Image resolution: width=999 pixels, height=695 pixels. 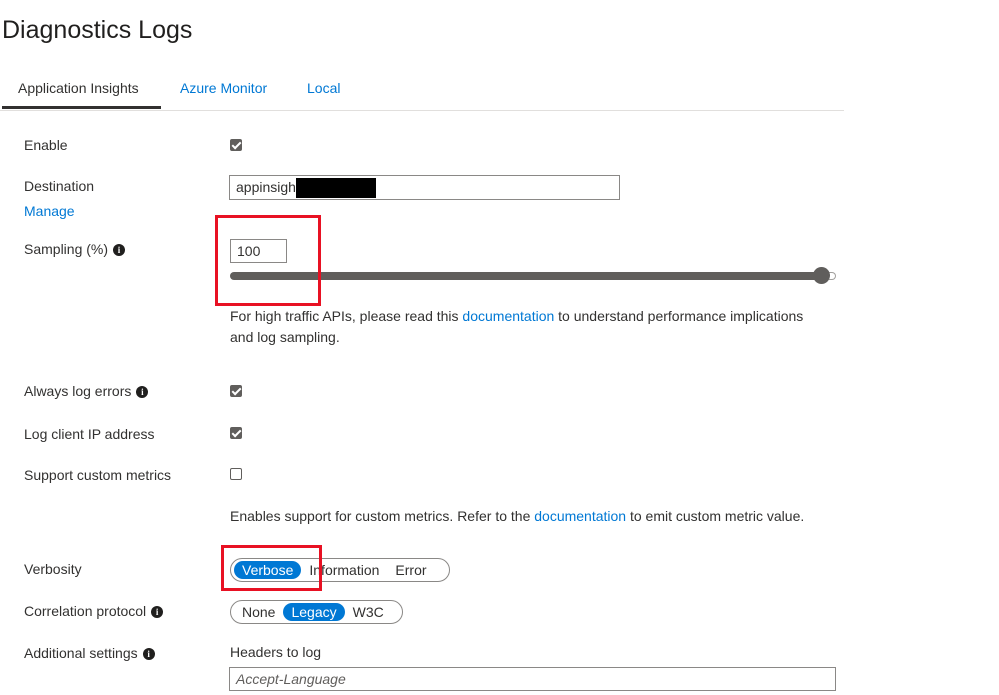 What do you see at coordinates (236, 474) in the screenshot?
I see `custom-metrics-checkbox` at bounding box center [236, 474].